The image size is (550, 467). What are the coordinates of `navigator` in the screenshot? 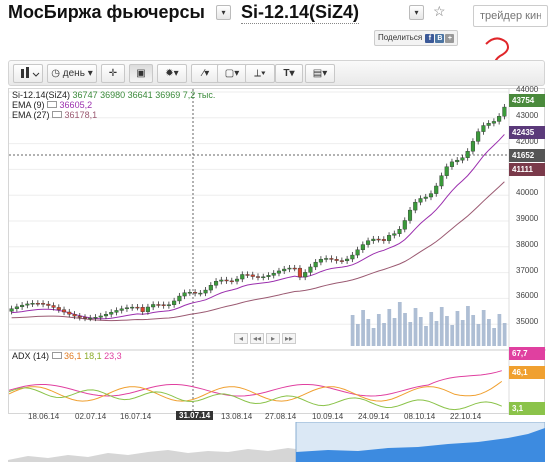 It's located at (277, 442).